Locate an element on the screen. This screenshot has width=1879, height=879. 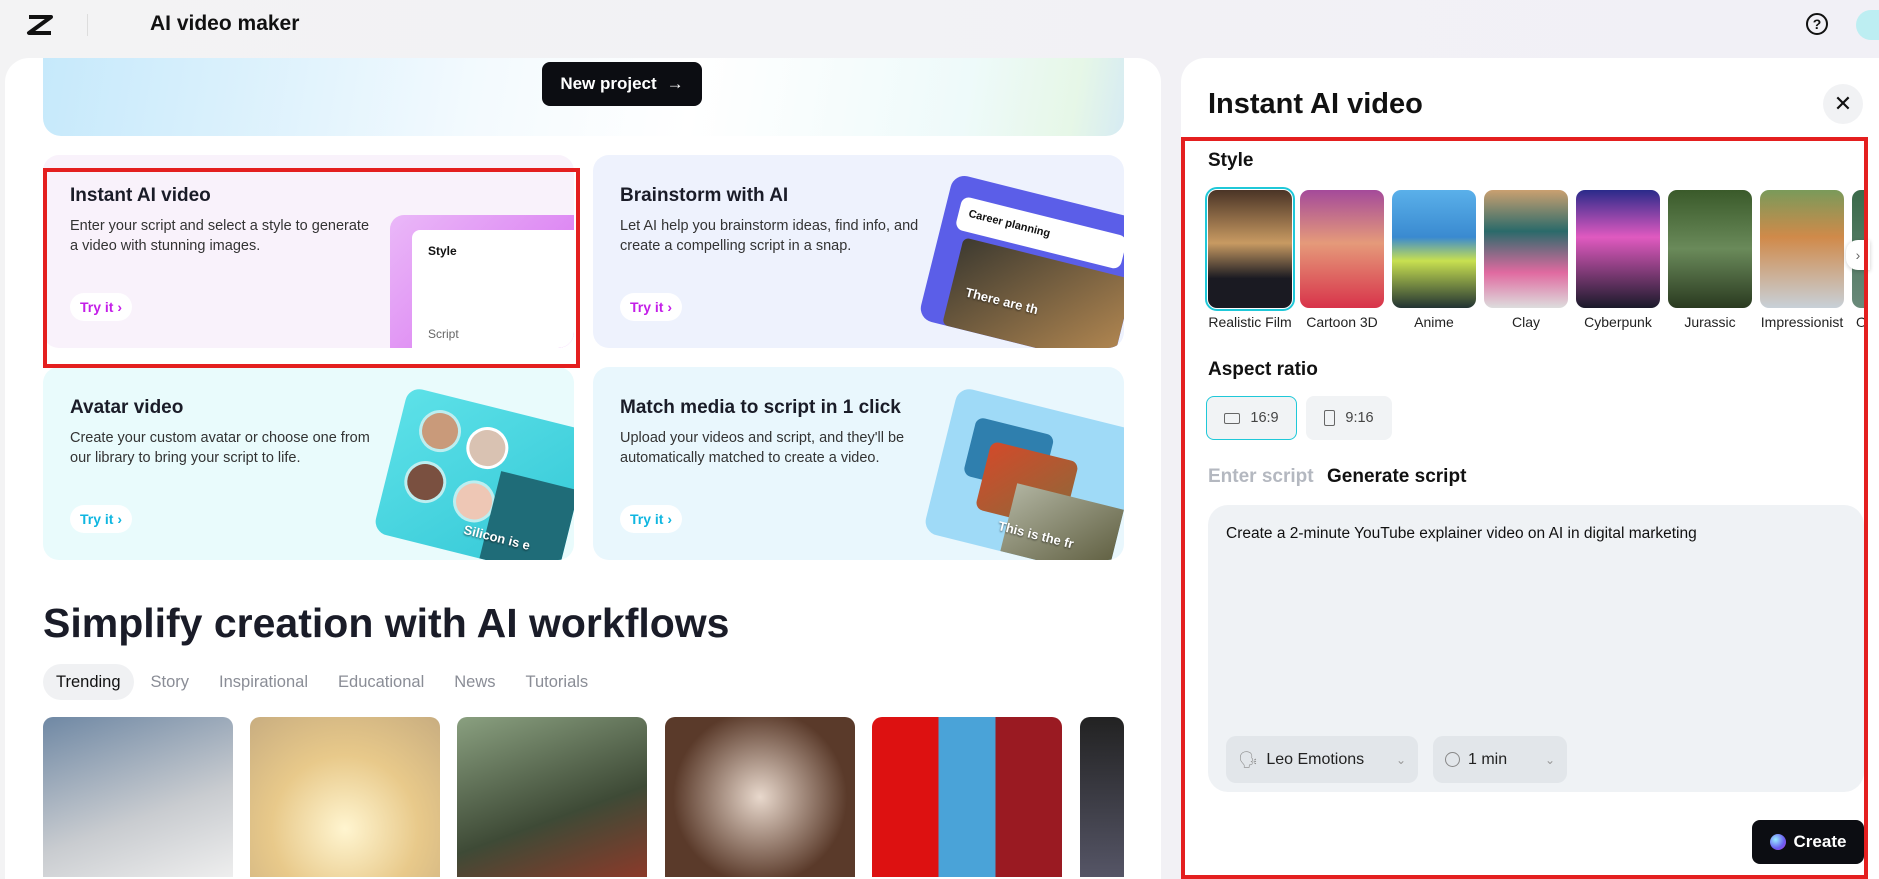
divider is located at coordinates (87, 25).